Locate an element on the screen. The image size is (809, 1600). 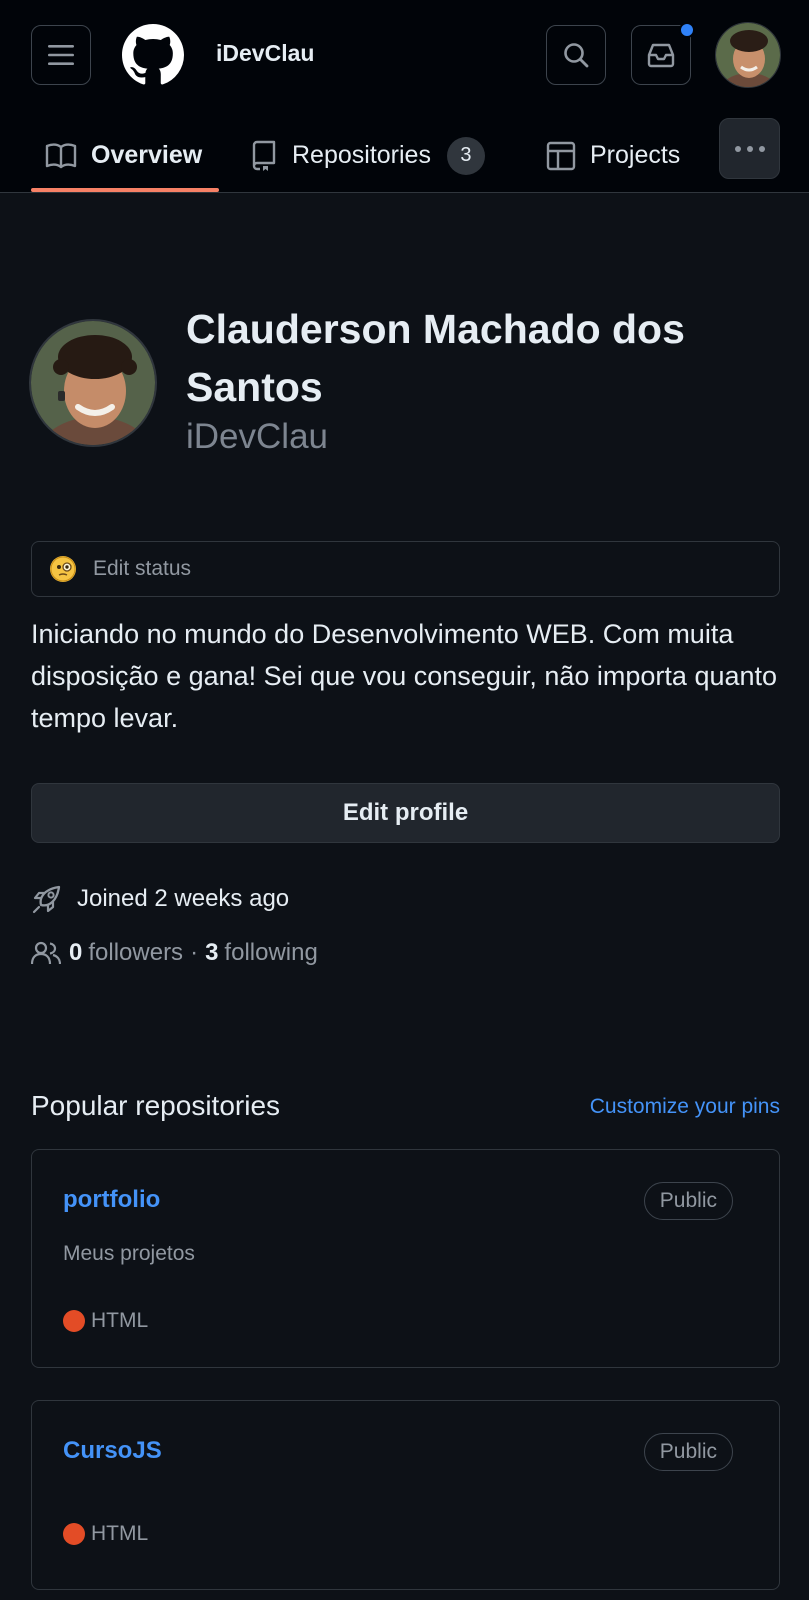
repo-name-link: CursoJS is located at coordinates (112, 1451).